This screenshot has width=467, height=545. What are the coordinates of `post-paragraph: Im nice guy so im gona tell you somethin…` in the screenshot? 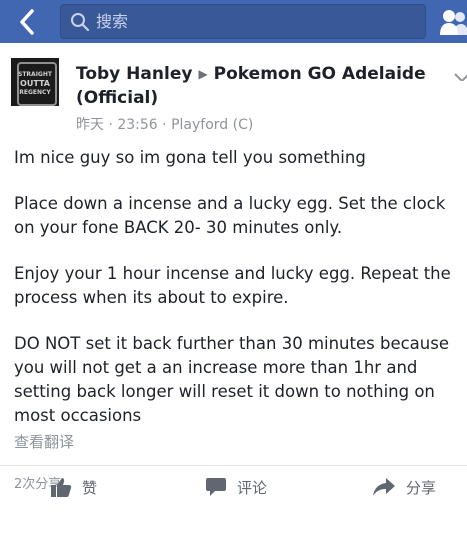 It's located at (190, 157).